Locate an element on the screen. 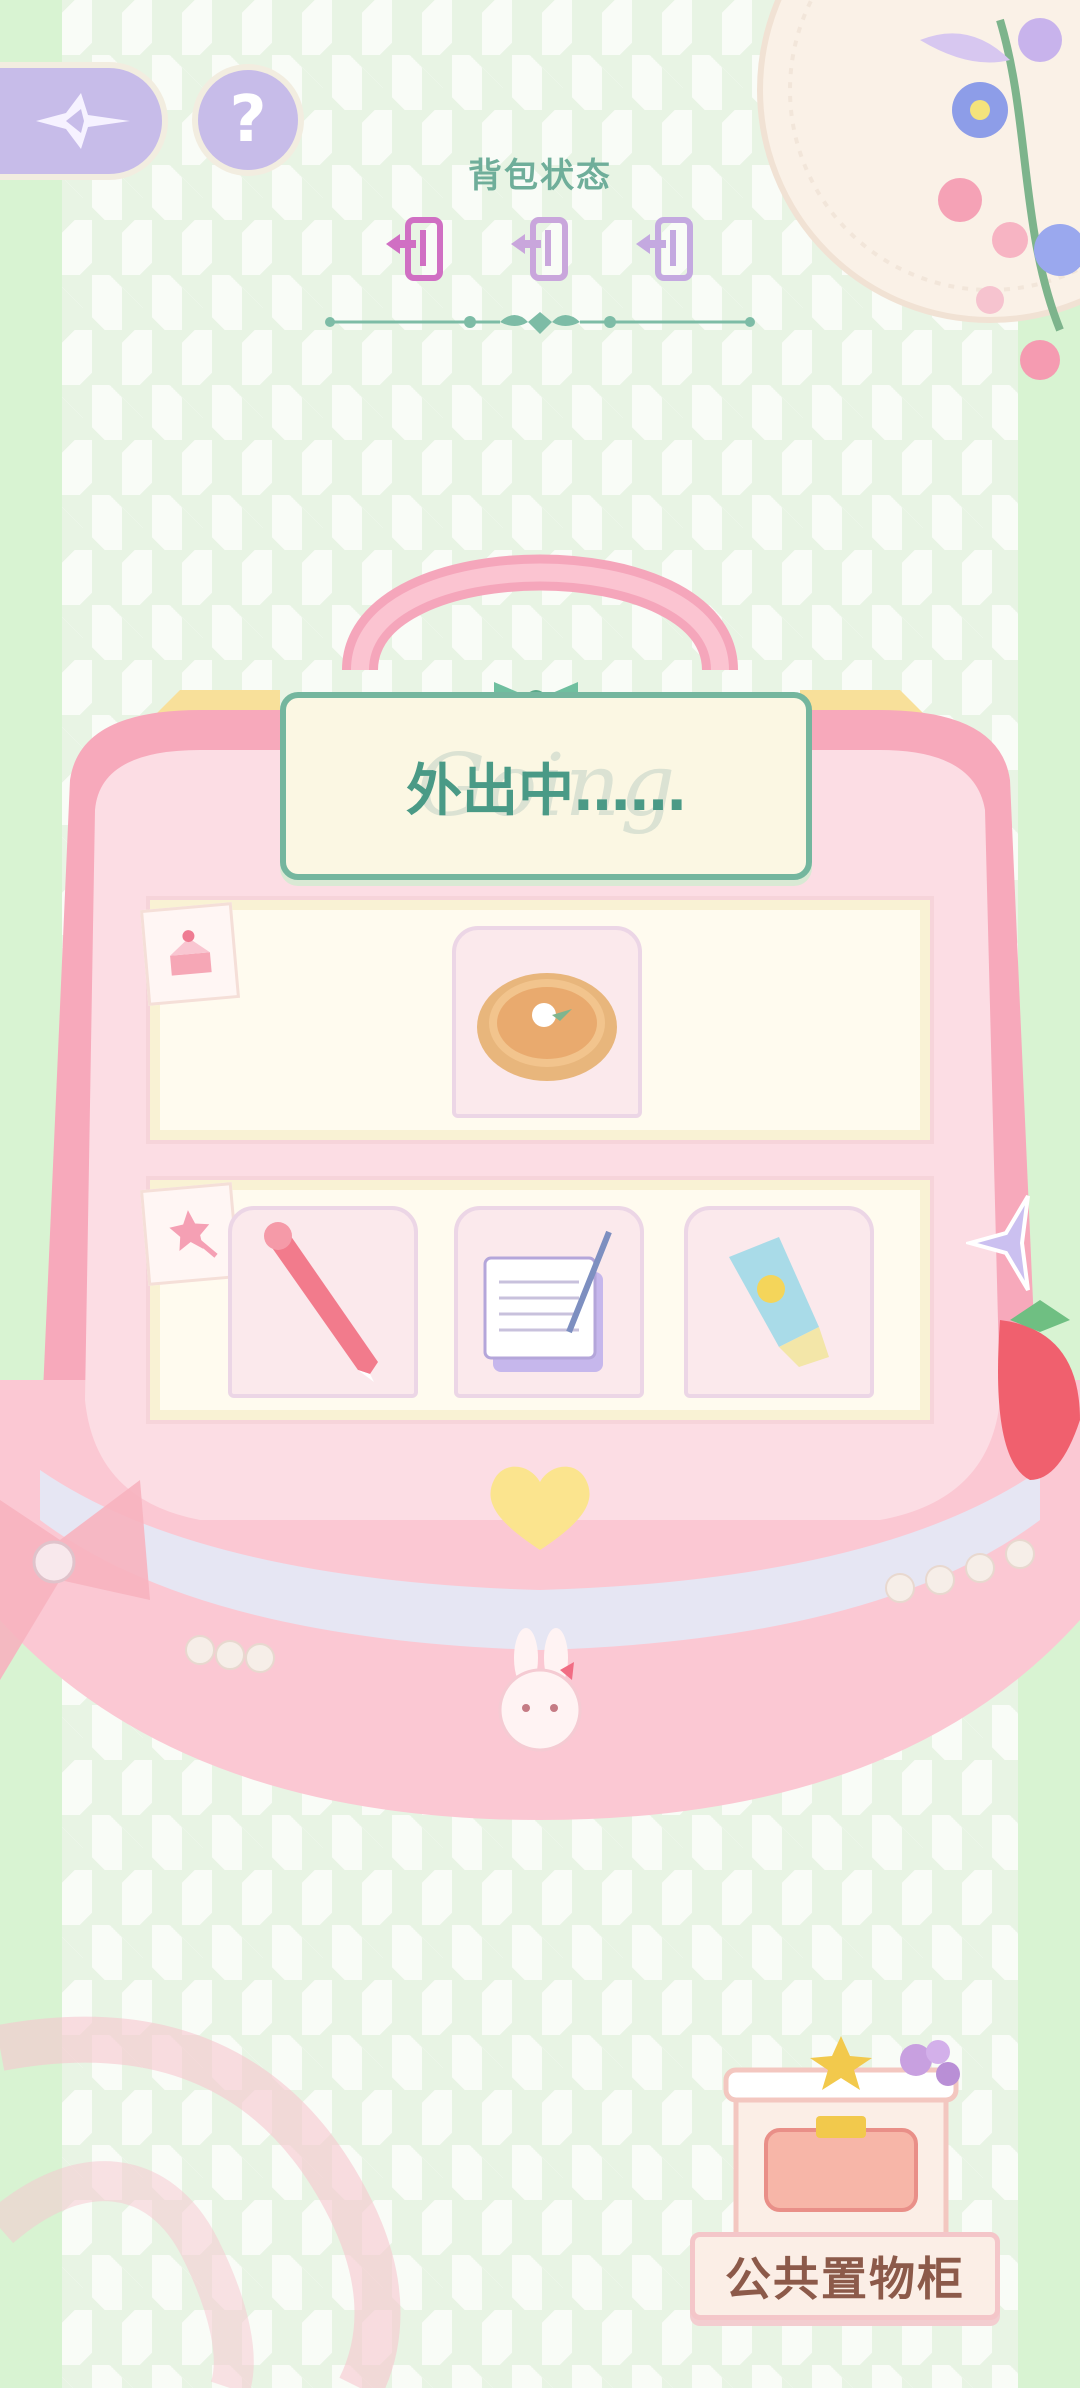 Image resolution: width=1080 pixels, height=2388 pixels. ribbon-decoration is located at coordinates (200, 2202).